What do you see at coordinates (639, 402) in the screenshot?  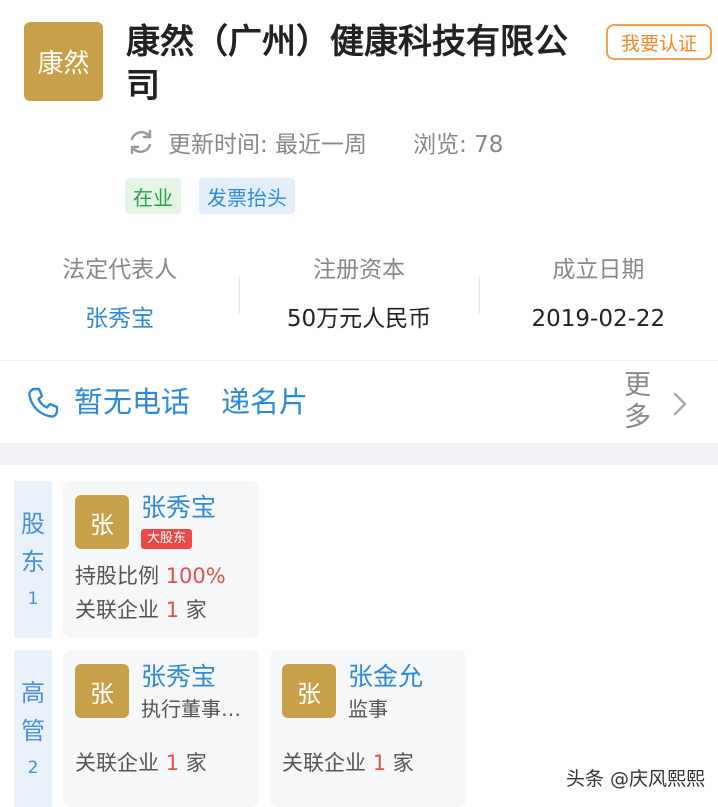 I see `more-button: 更多` at bounding box center [639, 402].